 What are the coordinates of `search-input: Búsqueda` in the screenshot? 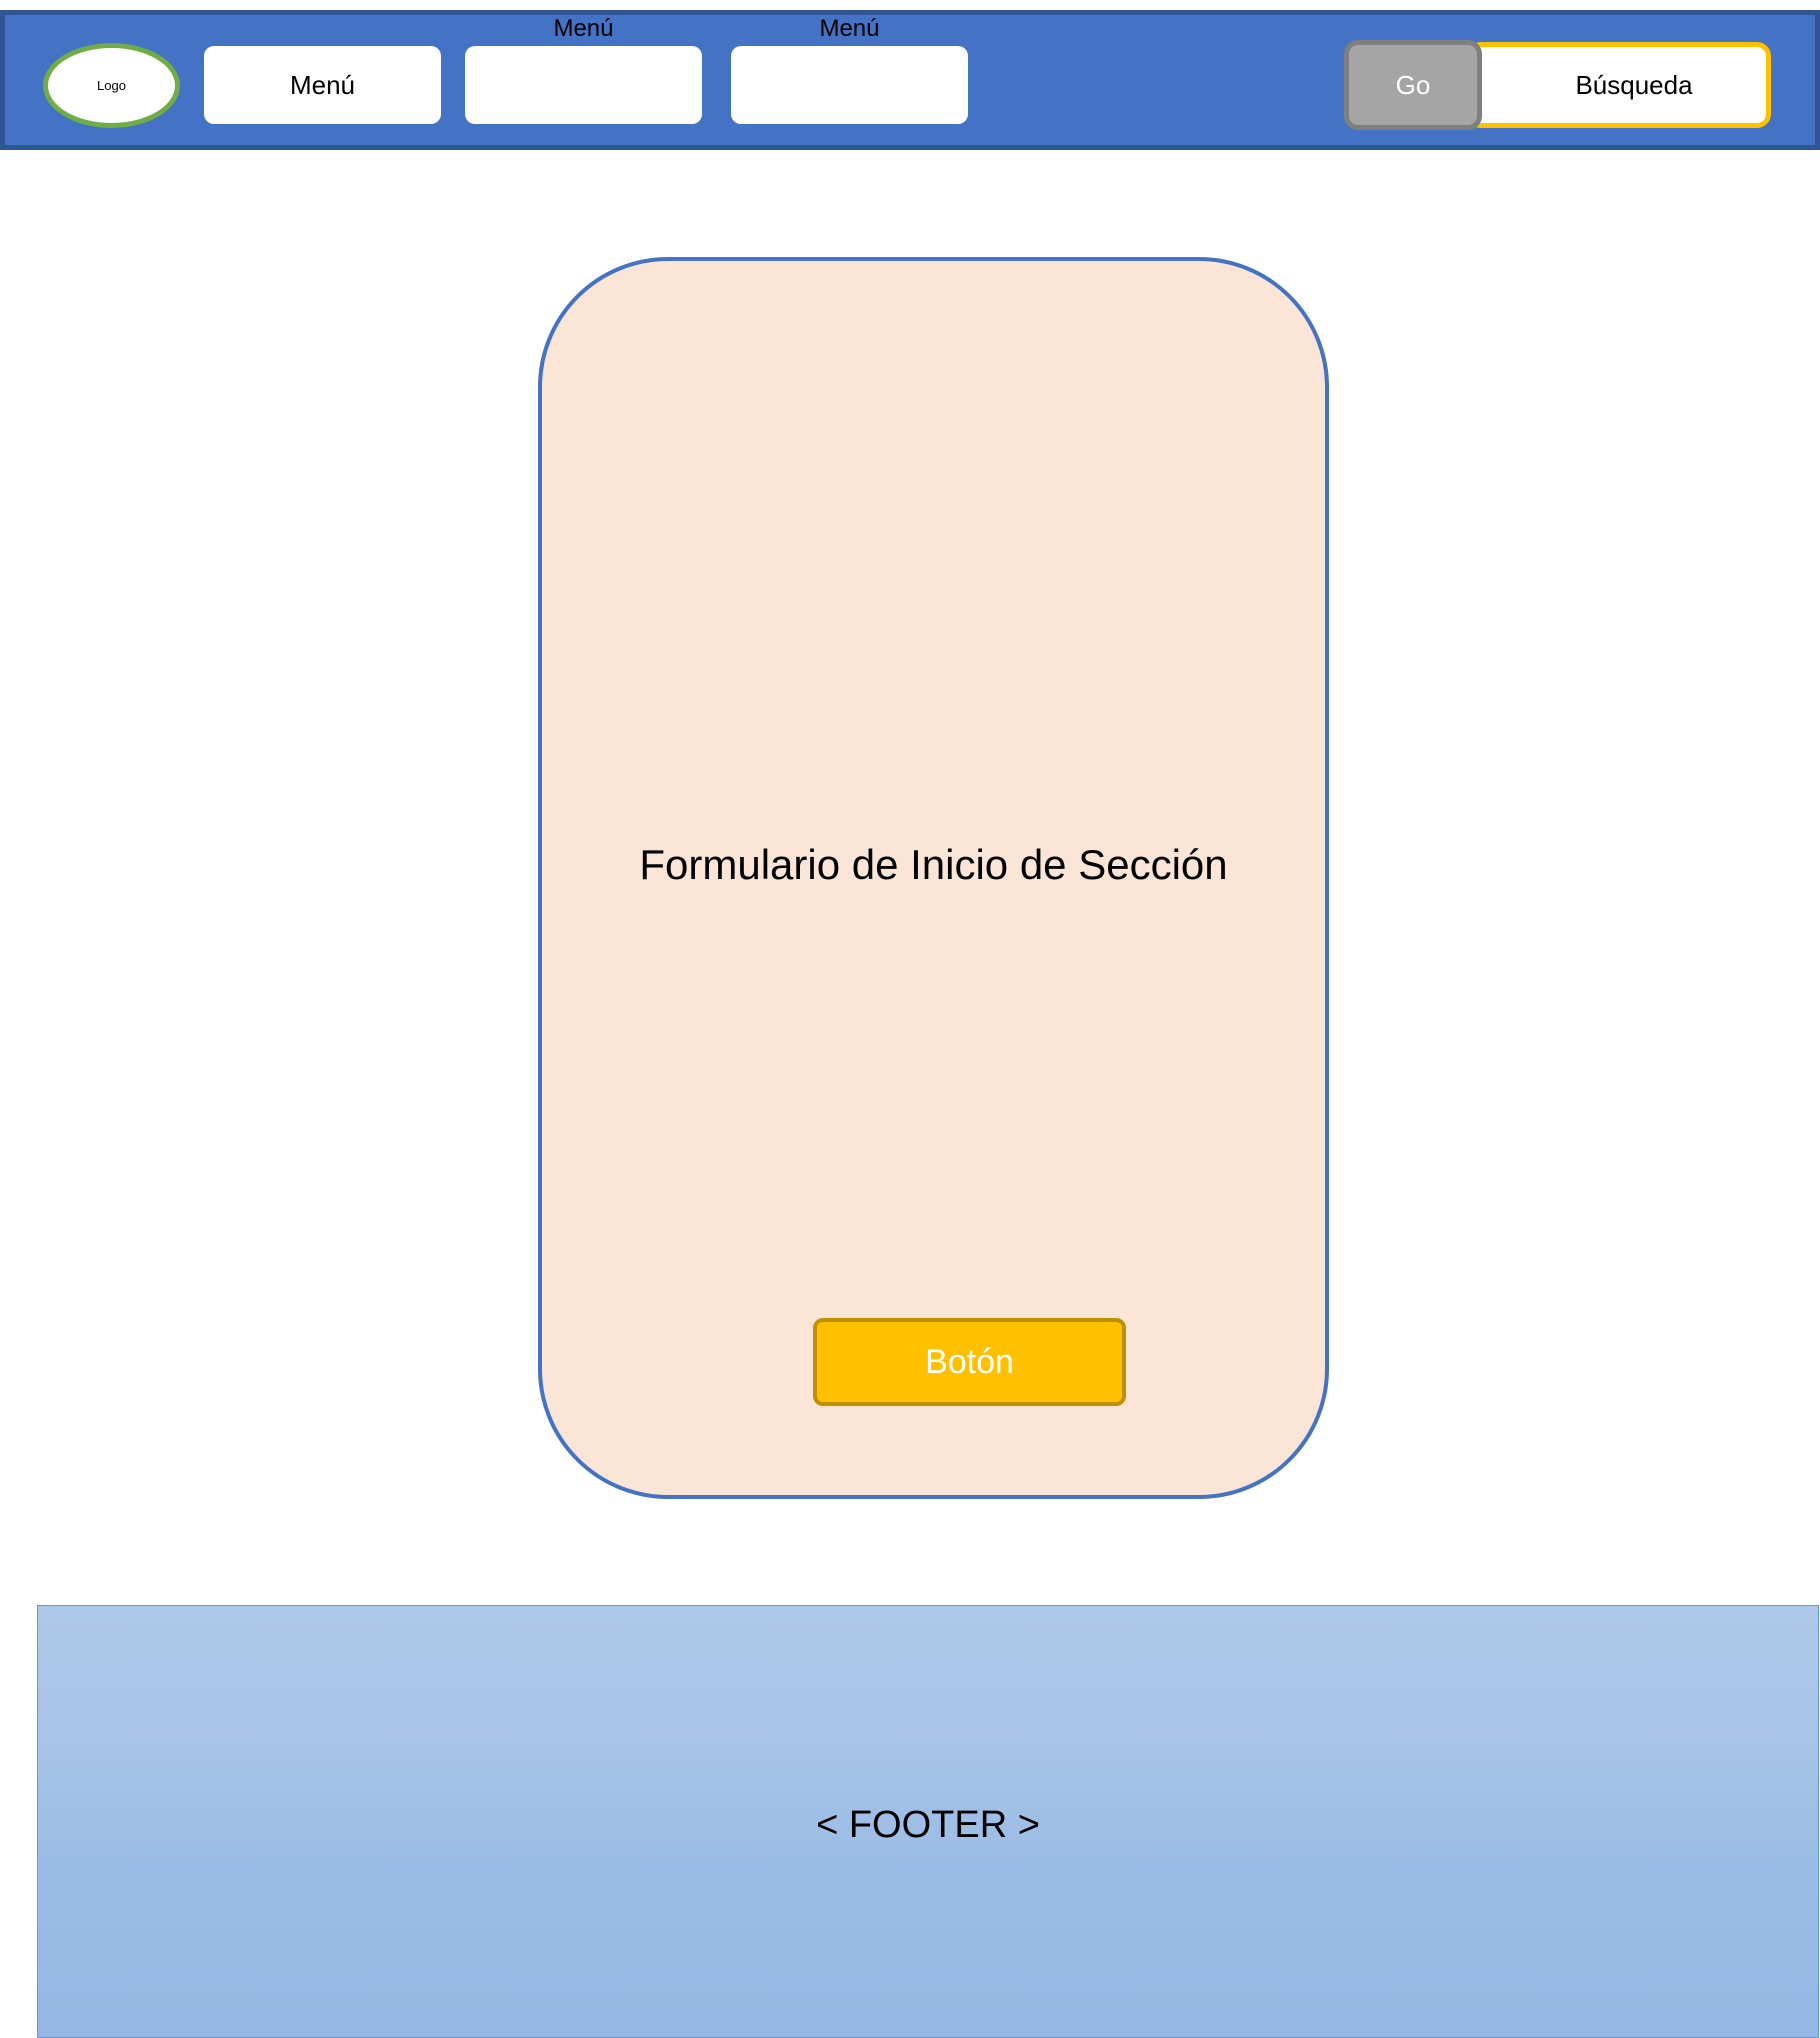 It's located at (1619, 85).